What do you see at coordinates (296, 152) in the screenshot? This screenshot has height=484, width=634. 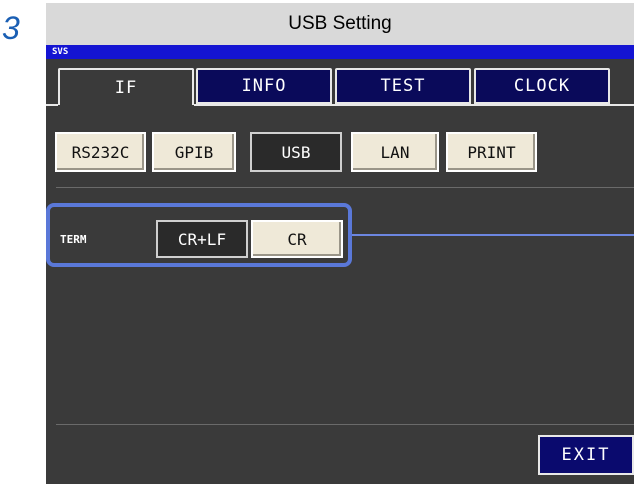 I see `interface-usb-button: USB` at bounding box center [296, 152].